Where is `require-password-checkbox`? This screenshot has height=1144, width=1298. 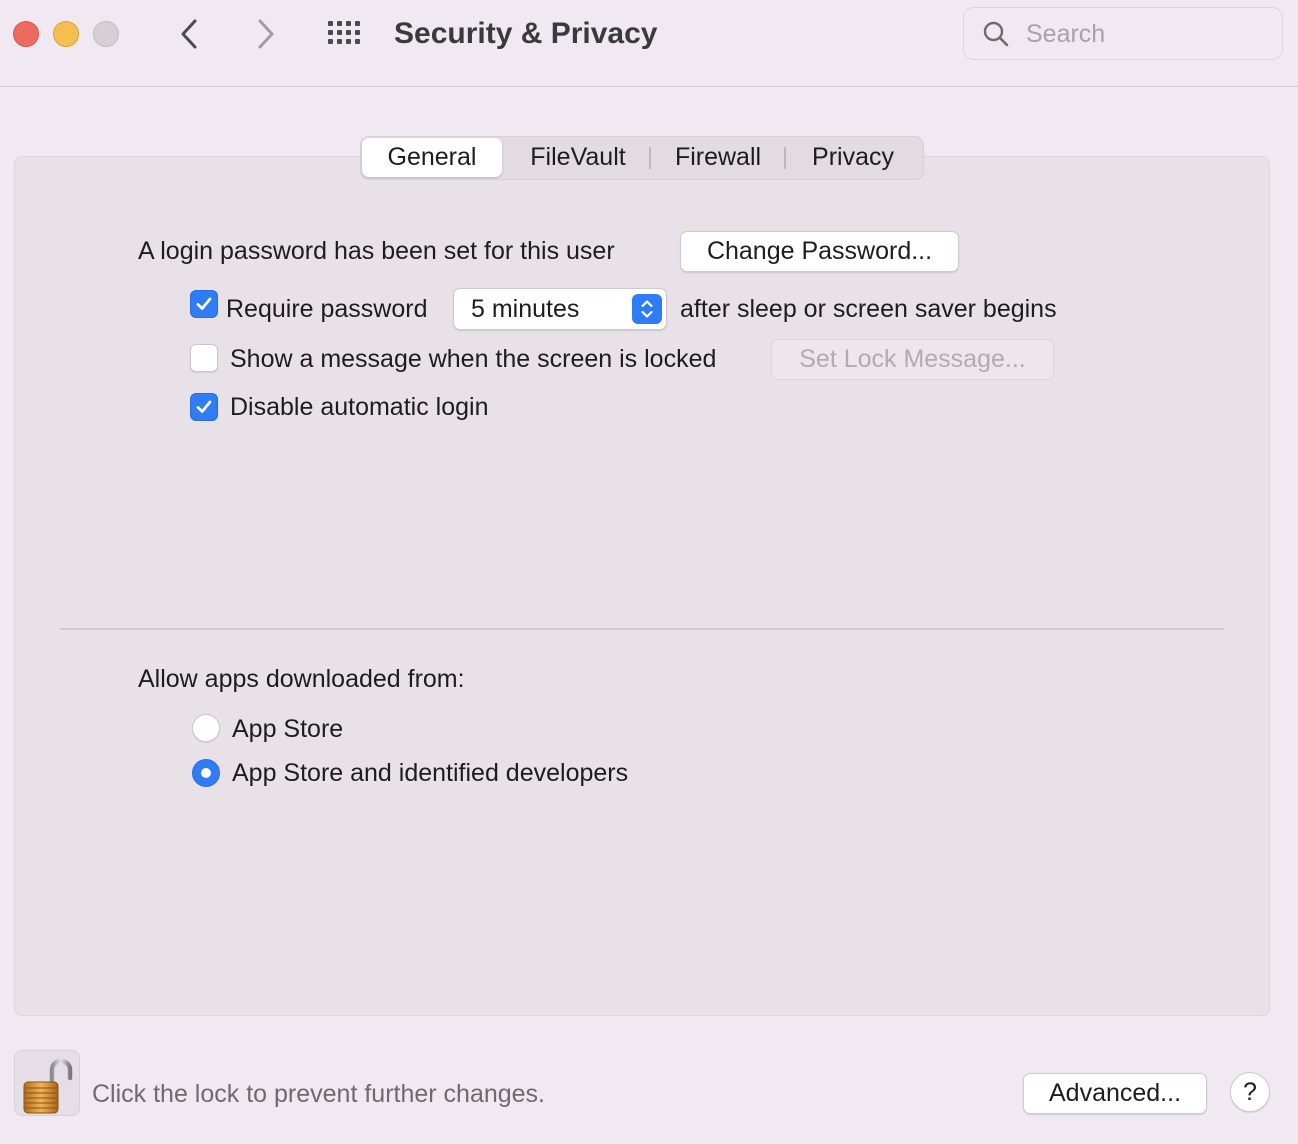 require-password-checkbox is located at coordinates (204, 304).